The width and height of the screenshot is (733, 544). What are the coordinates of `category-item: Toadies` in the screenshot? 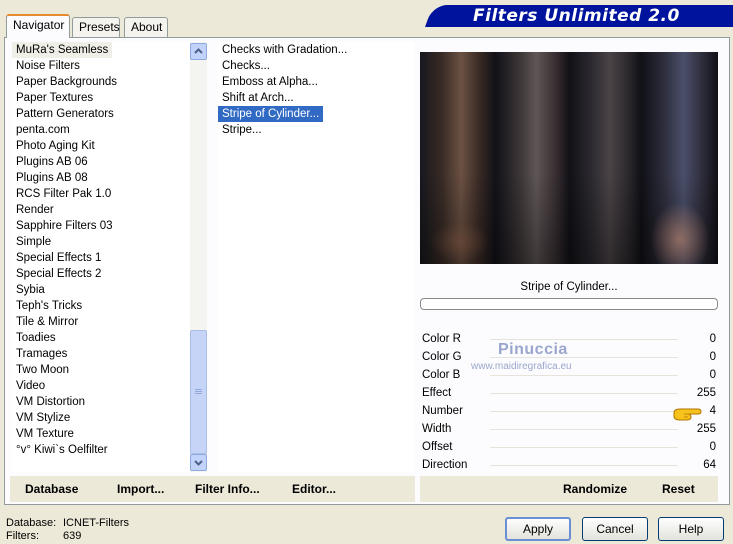 It's located at (101, 338).